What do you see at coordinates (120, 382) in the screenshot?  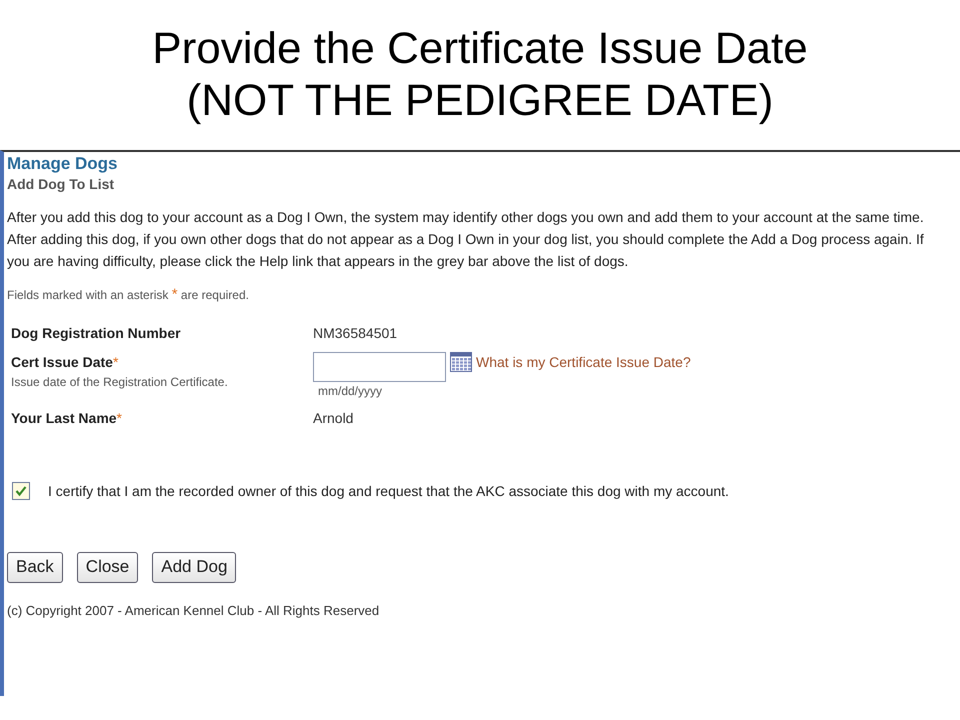 I see `field-hint: Issue date of the Registration Certificate.` at bounding box center [120, 382].